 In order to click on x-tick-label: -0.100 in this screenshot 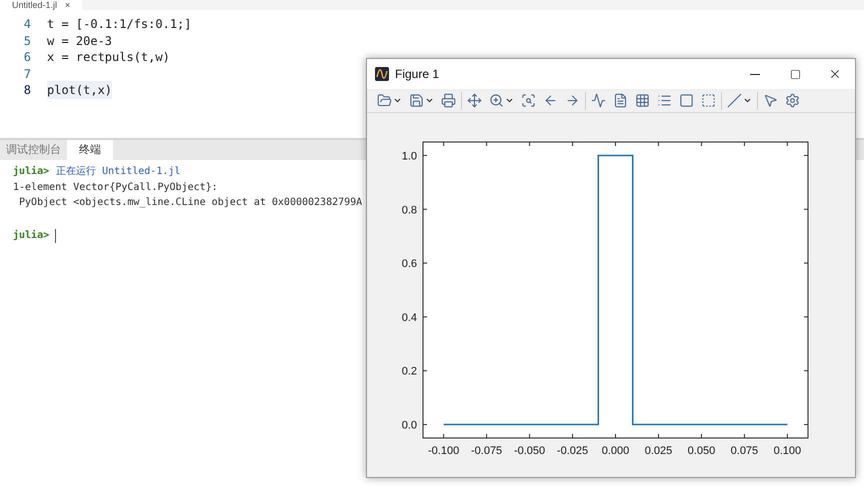, I will do `click(444, 451)`.